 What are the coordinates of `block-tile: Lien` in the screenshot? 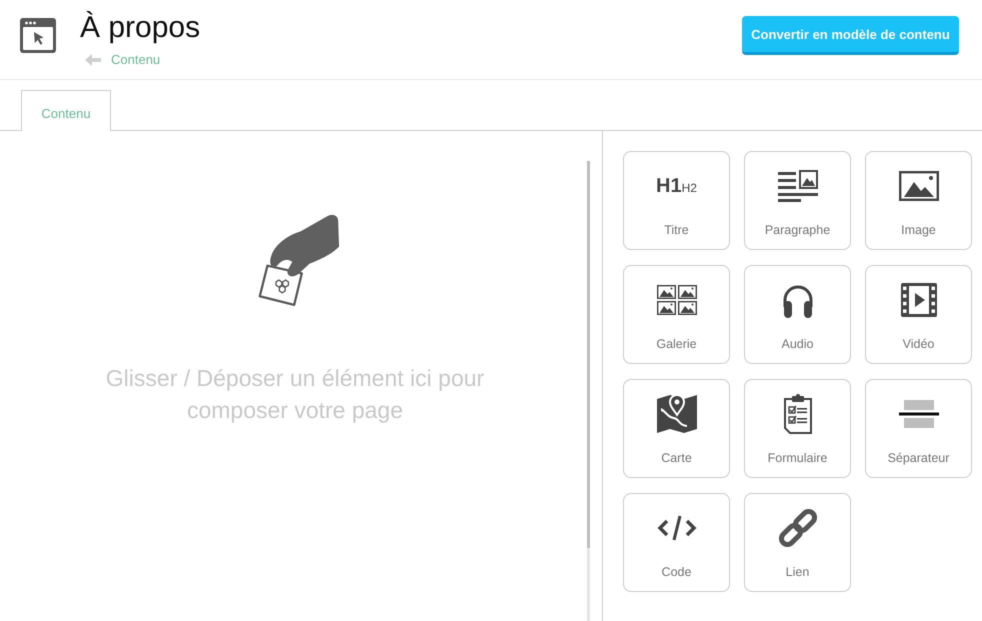 It's located at (797, 542).